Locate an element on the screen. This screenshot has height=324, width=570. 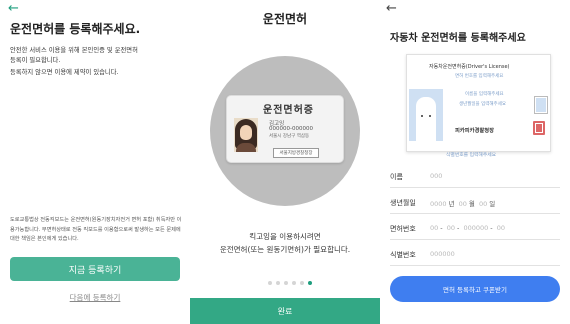
register-license-button: 면허 등록하고 쿠폰받기 is located at coordinates (475, 289).